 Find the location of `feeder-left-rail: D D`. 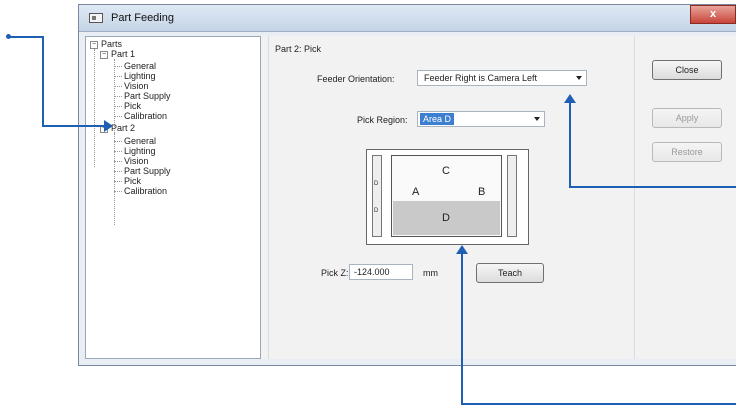

feeder-left-rail: D D is located at coordinates (377, 196).